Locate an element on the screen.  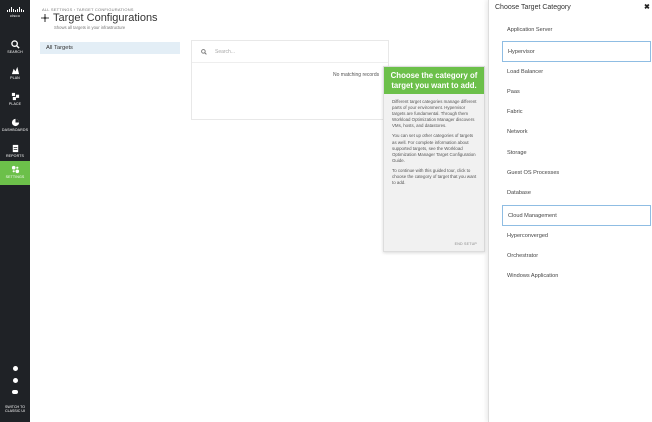
settings-icon is located at coordinates (15, 169).